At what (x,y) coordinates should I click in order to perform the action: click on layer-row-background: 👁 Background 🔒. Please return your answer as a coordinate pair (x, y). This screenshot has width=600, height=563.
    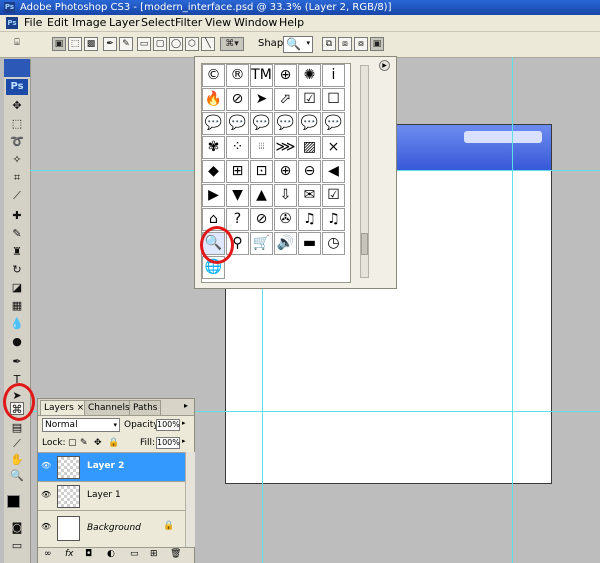
    Looking at the image, I should click on (111, 528).